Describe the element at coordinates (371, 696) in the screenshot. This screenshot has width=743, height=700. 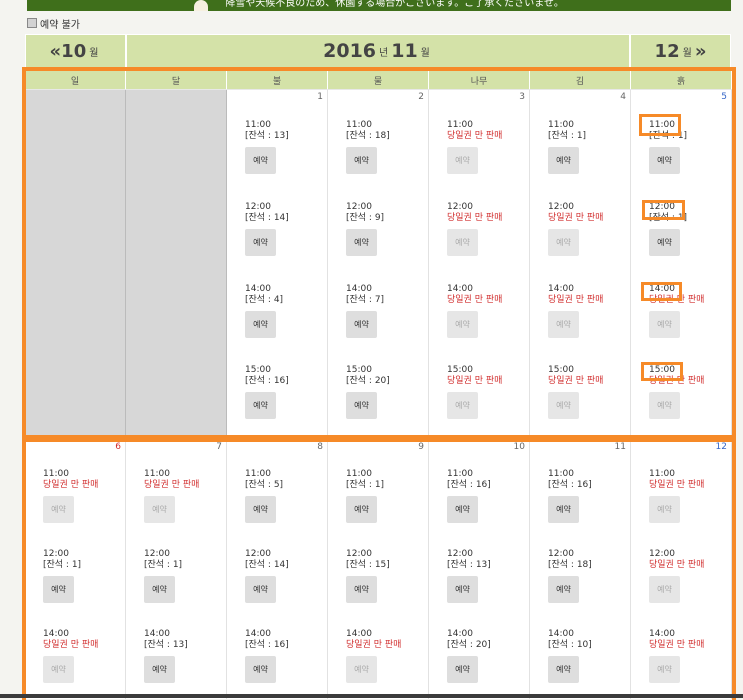
I see `footer-bar` at that location.